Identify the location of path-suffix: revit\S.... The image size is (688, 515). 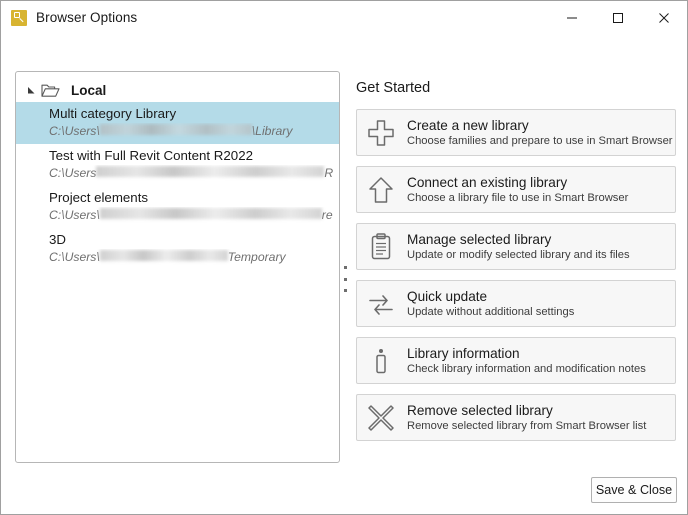
(327, 215).